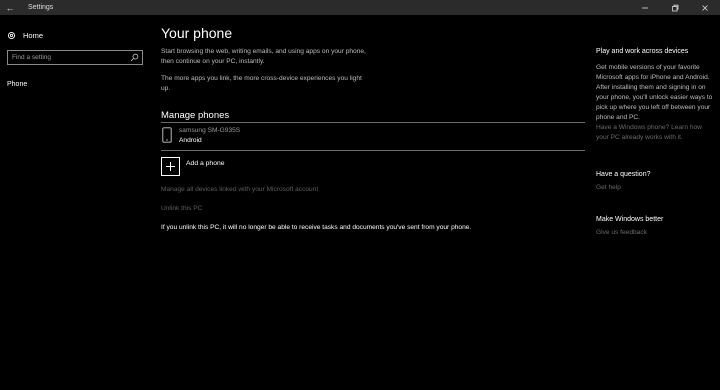  Describe the element at coordinates (656, 181) in the screenshot. I see `help-section: Have a question? Get help` at that location.